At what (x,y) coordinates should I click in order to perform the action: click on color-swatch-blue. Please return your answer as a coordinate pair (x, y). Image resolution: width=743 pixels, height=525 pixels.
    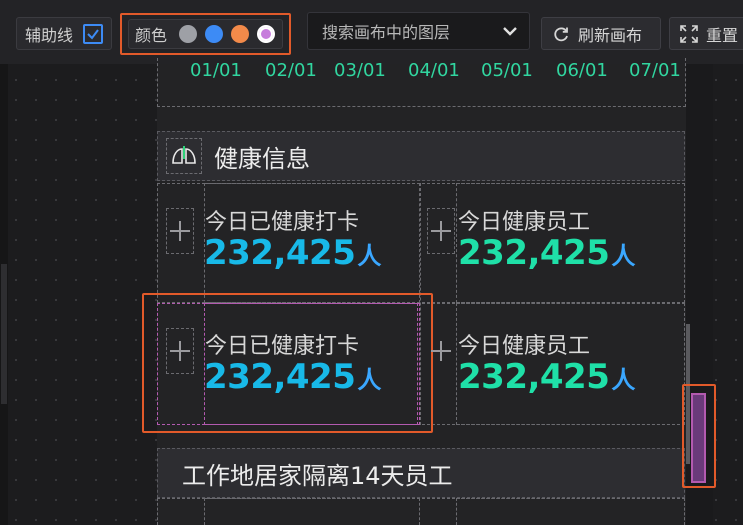
    Looking at the image, I should click on (214, 34).